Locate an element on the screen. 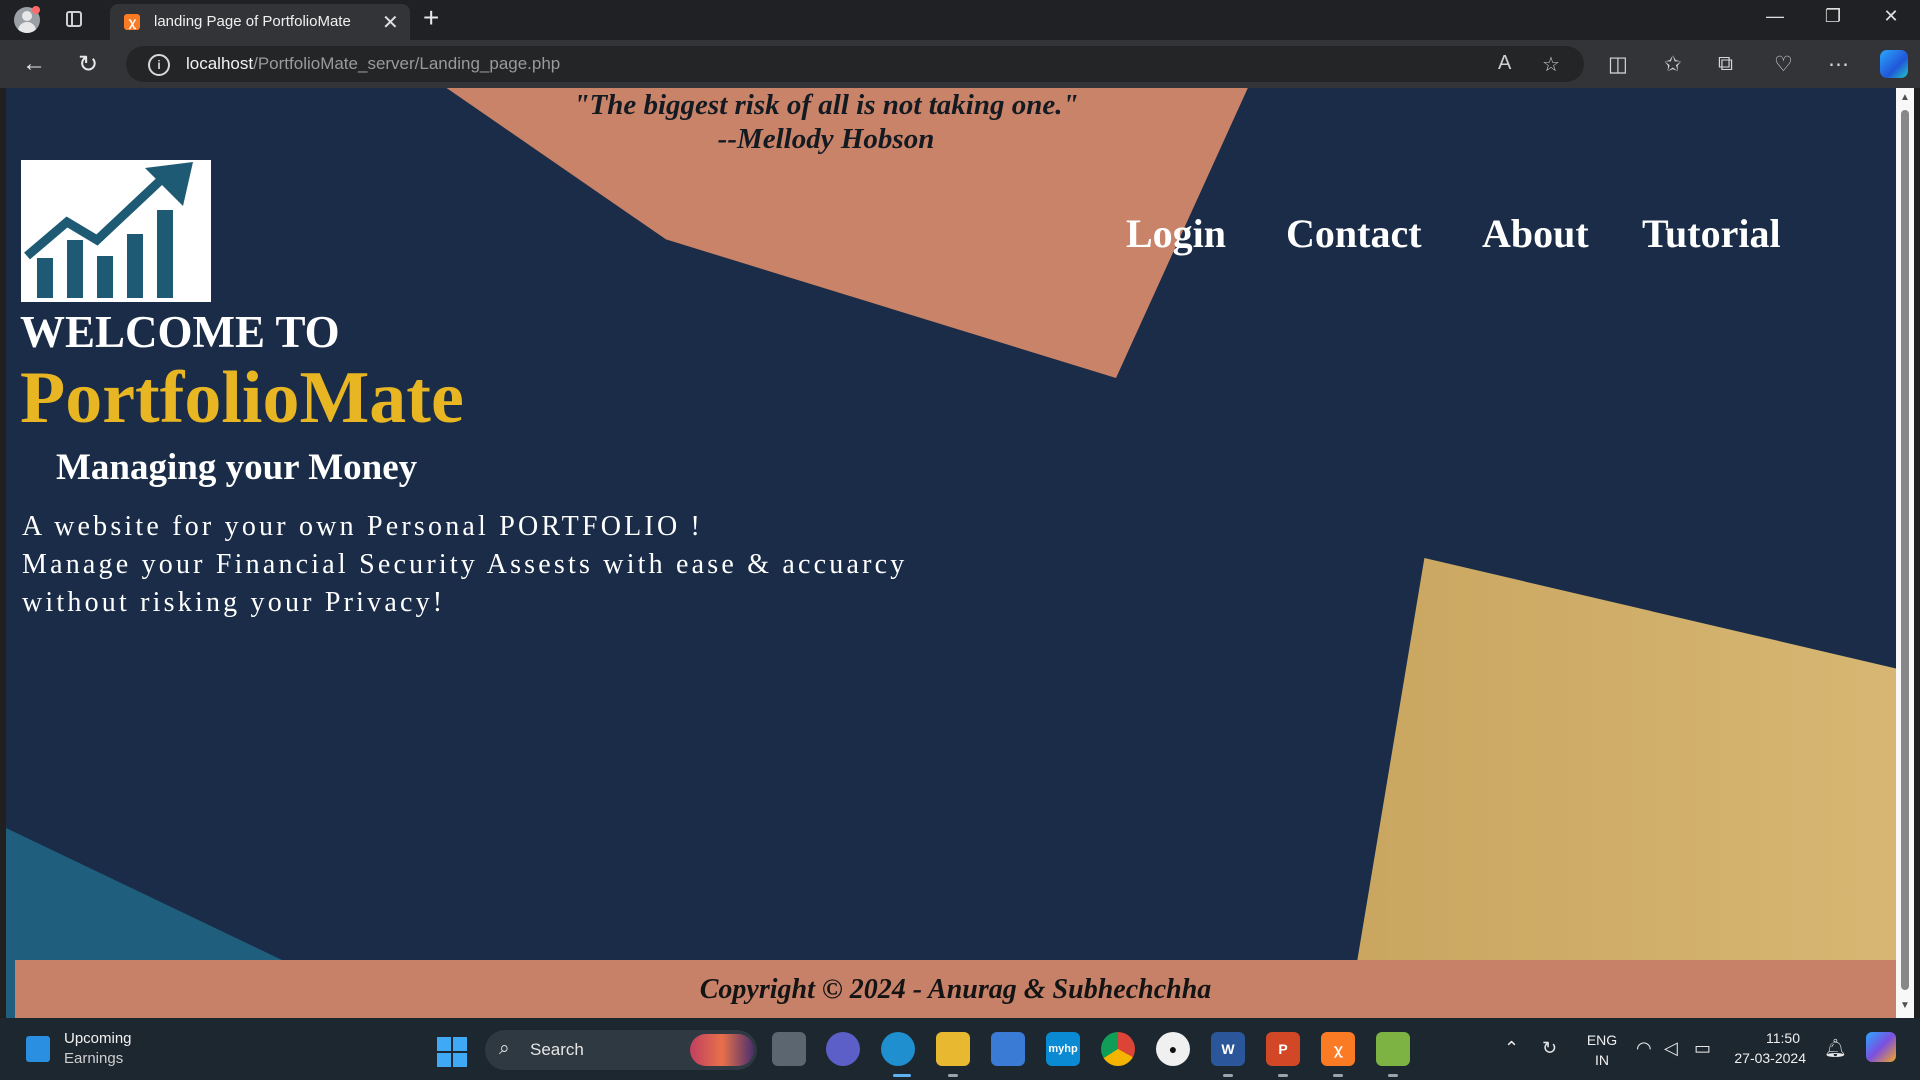 This screenshot has height=1080, width=1920. tagline: Managing your Money is located at coordinates (237, 467).